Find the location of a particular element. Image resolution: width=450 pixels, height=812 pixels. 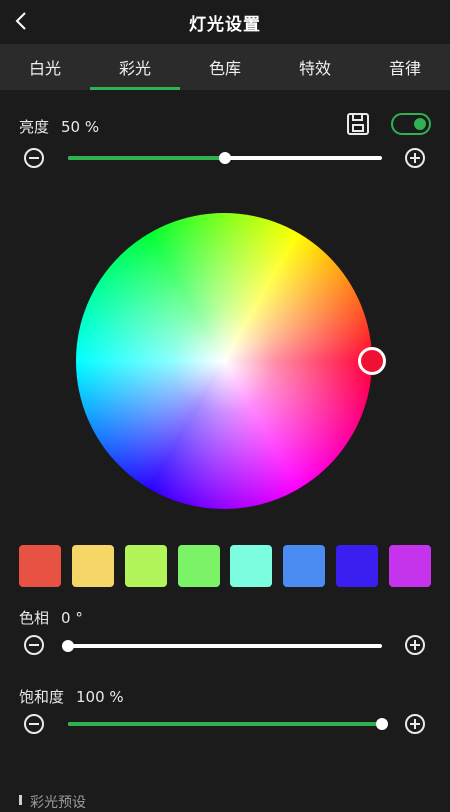

brightness-decrease-button is located at coordinates (34, 158).